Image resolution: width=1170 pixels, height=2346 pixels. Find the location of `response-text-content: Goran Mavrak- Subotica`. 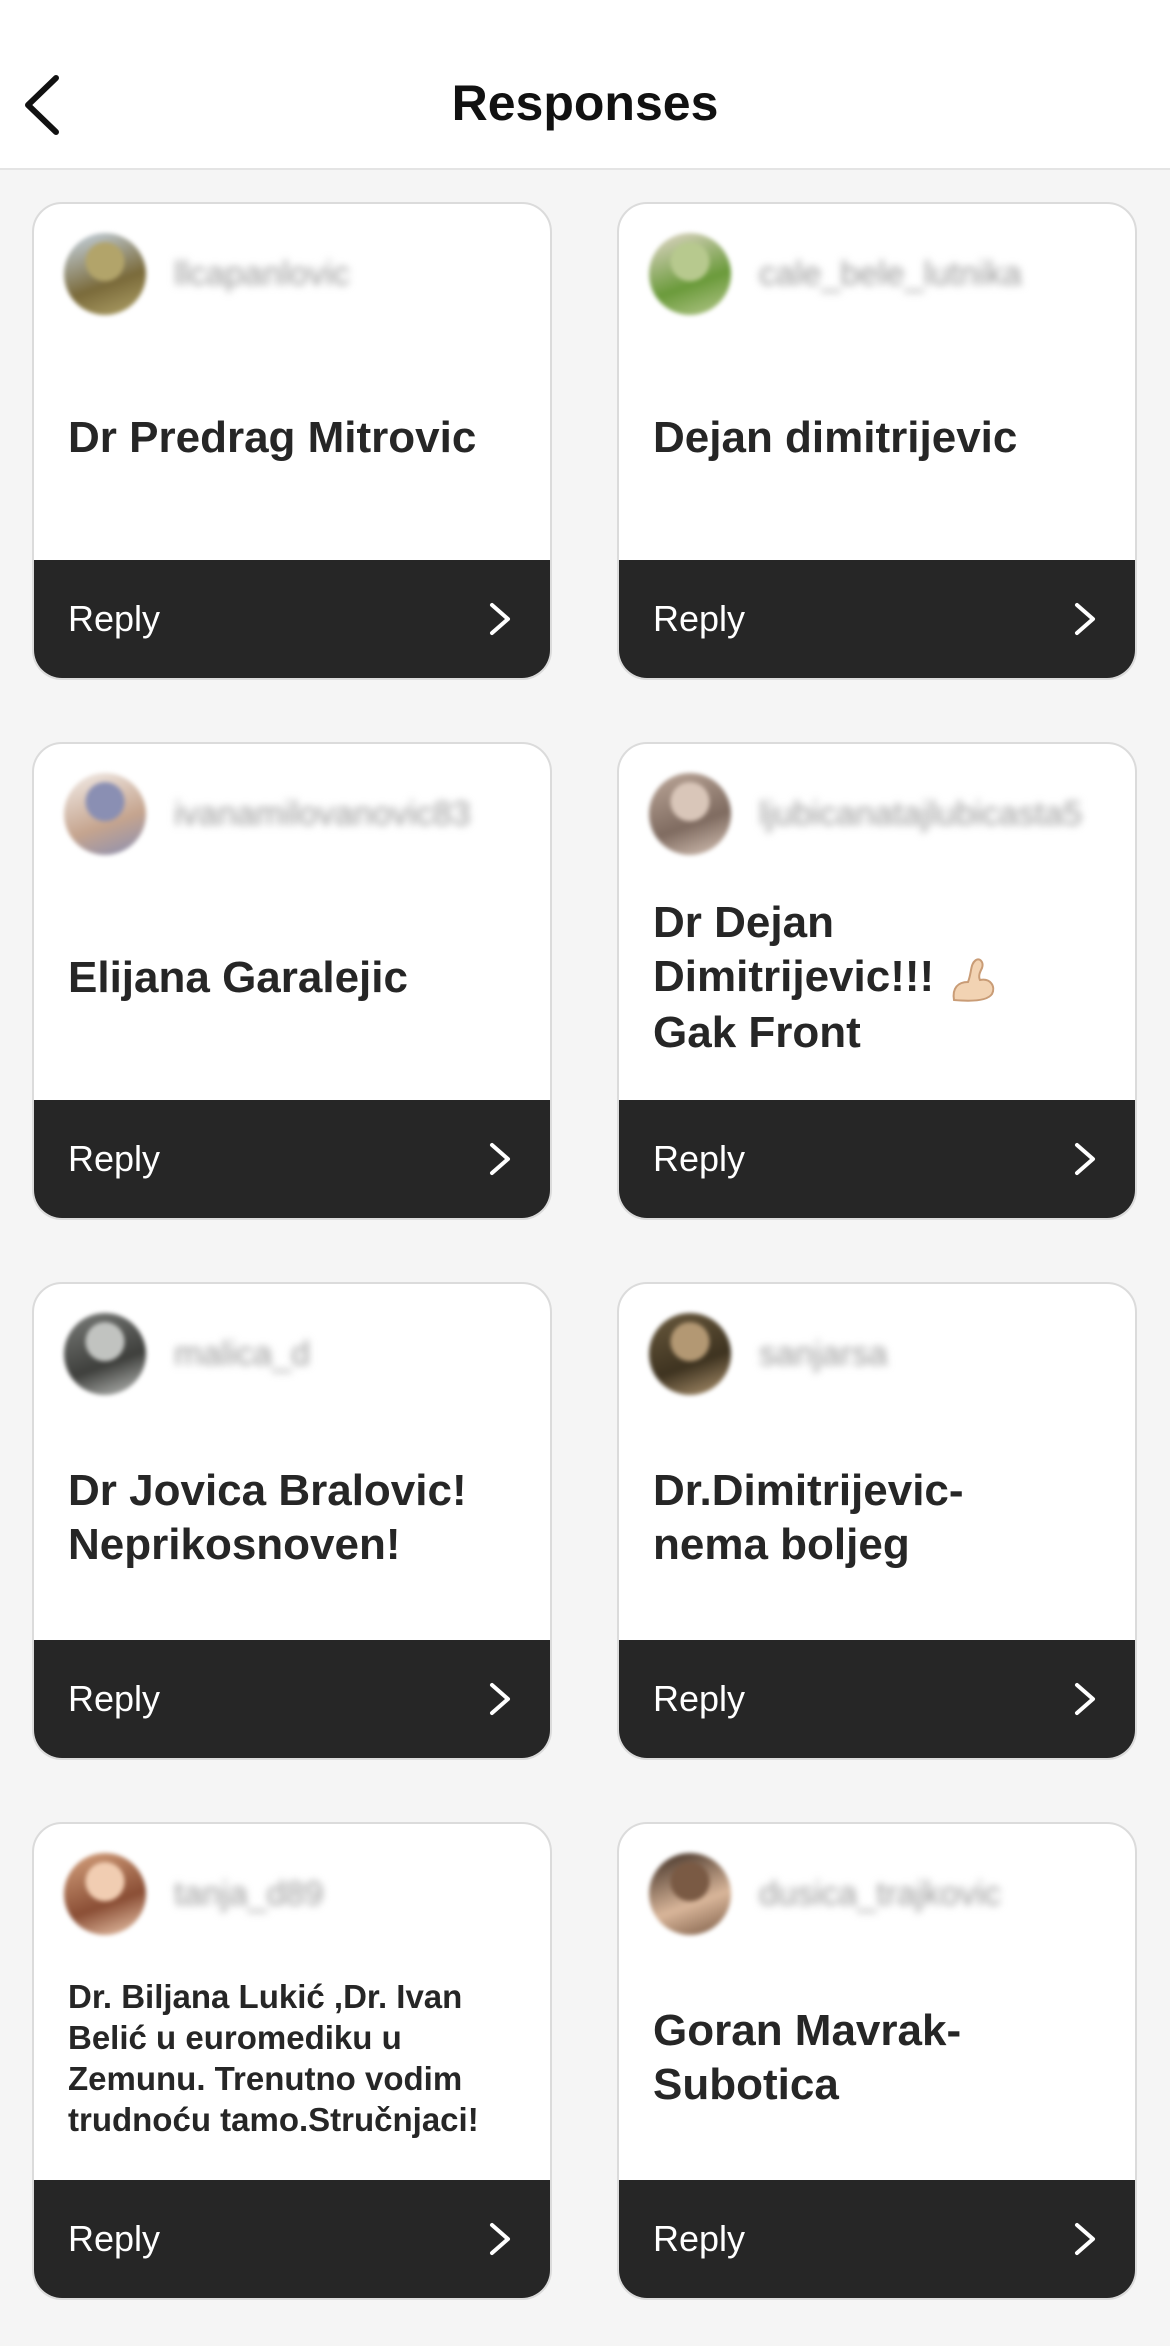

response-text-content: Goran Mavrak- Subotica is located at coordinates (807, 2057).